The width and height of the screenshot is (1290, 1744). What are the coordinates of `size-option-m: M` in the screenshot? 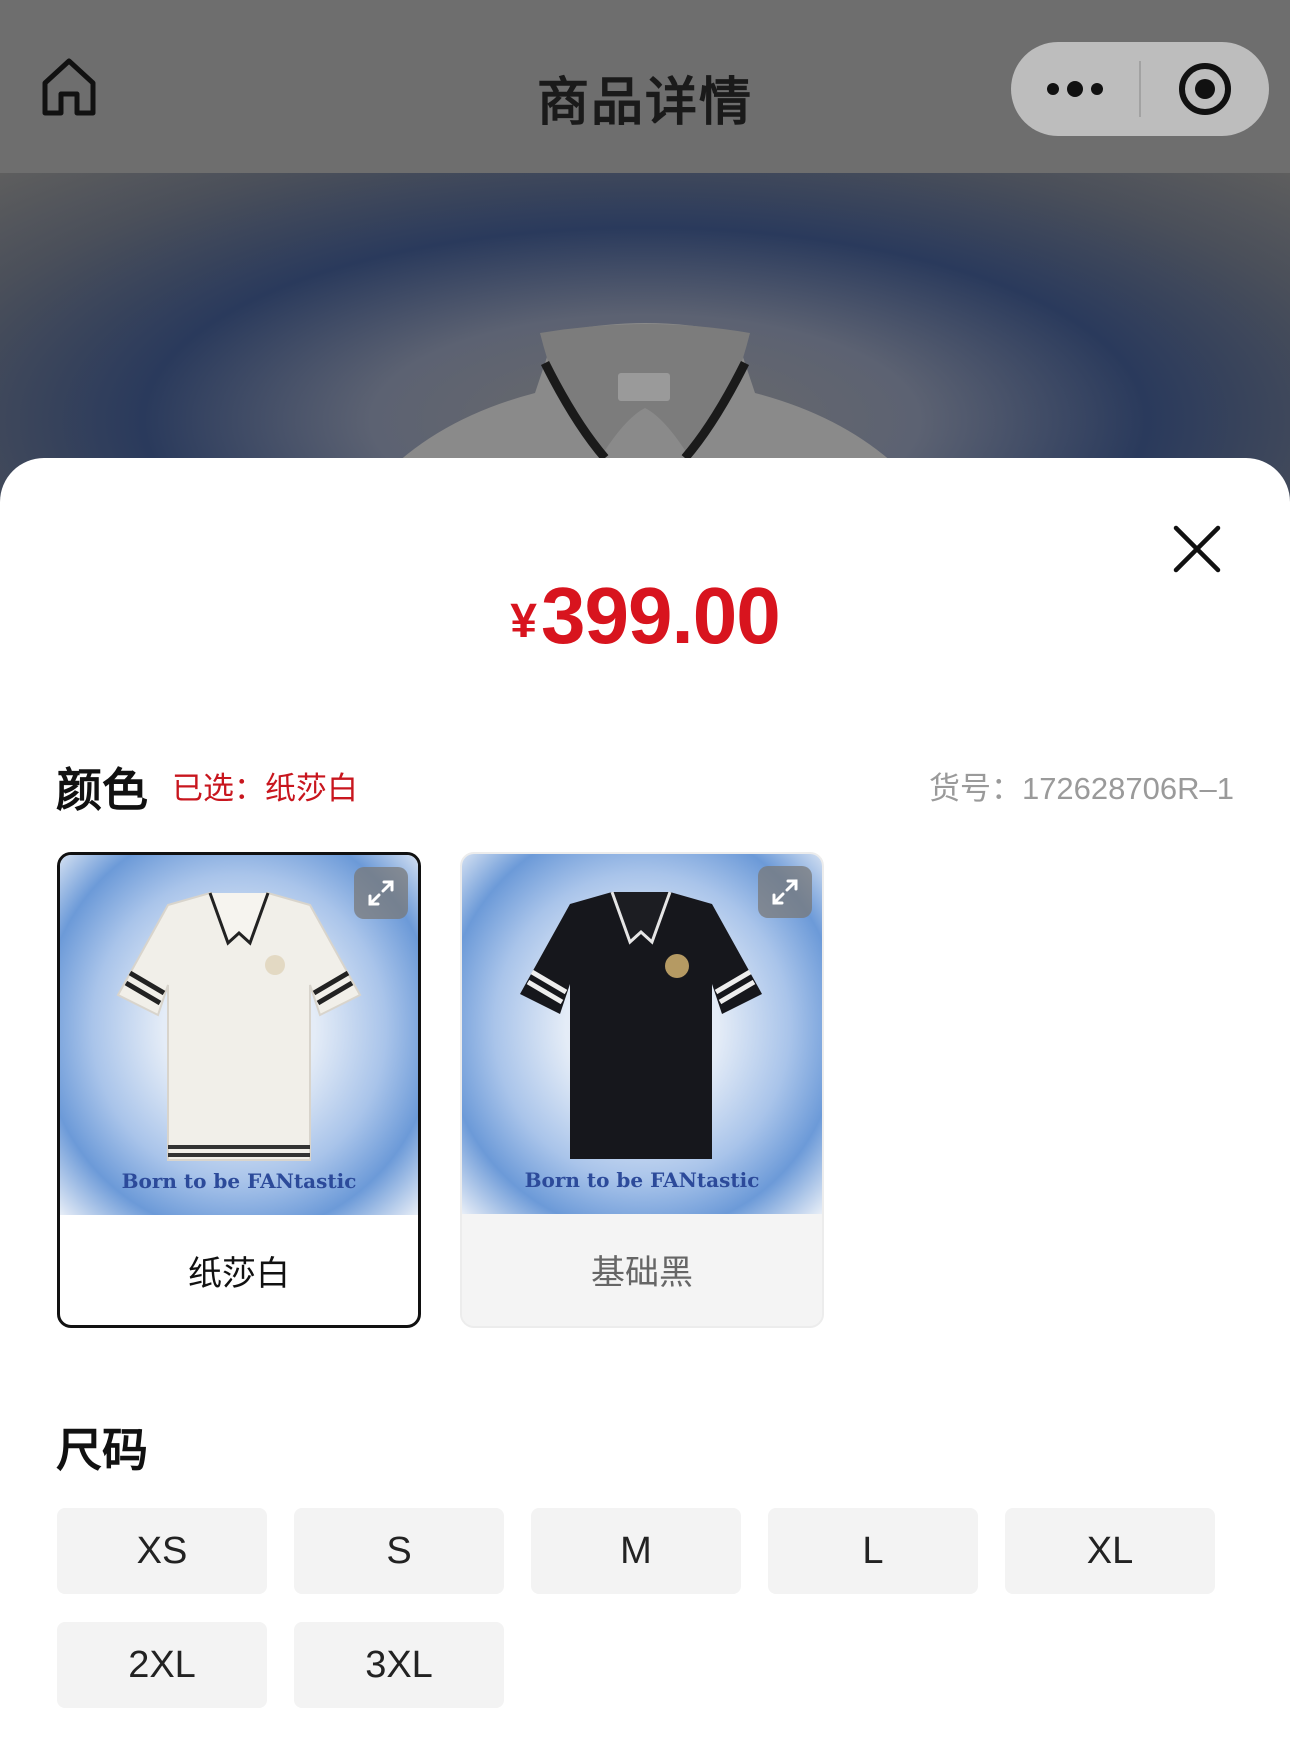 It's located at (636, 1551).